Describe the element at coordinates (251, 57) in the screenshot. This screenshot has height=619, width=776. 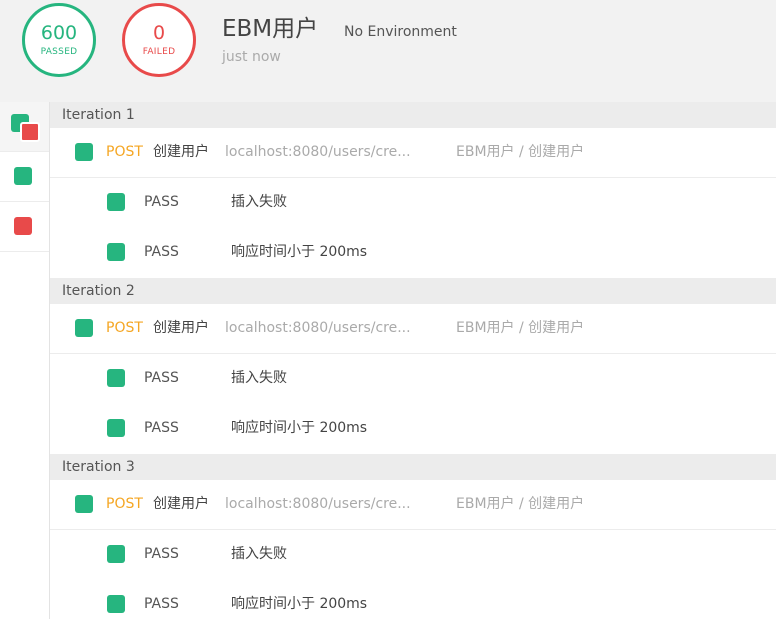
I see `run-timestamp: just now` at that location.